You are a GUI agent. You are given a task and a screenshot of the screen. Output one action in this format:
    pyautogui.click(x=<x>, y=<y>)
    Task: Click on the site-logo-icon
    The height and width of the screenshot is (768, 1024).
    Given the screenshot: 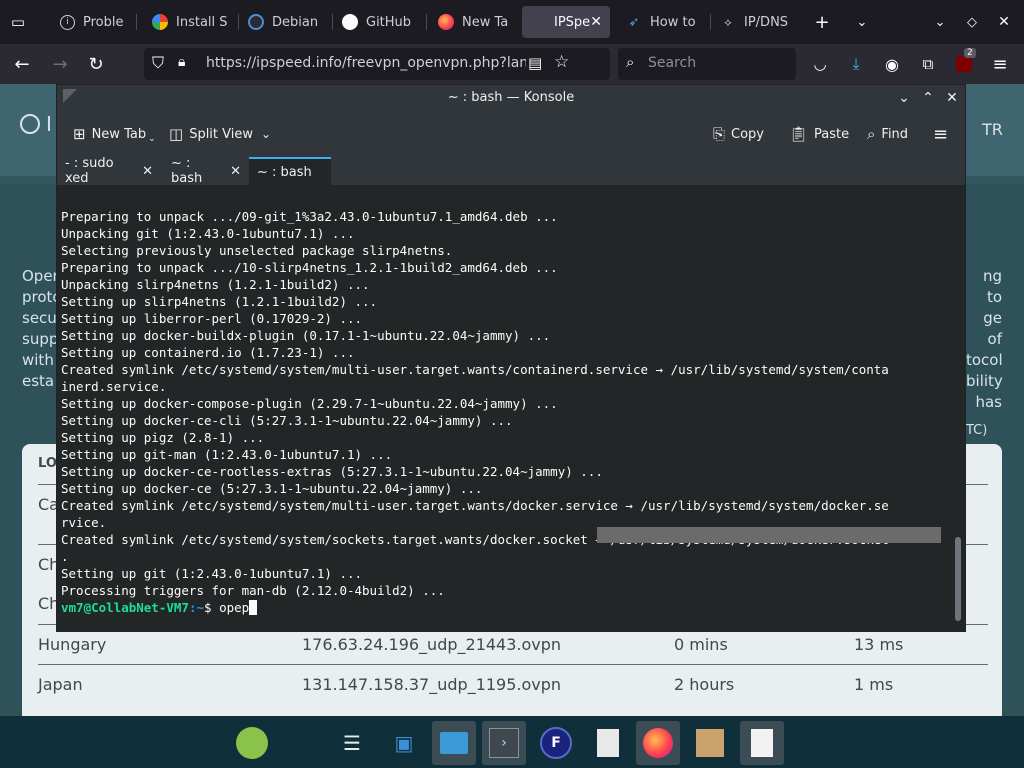 What is the action you would take?
    pyautogui.click(x=30, y=124)
    